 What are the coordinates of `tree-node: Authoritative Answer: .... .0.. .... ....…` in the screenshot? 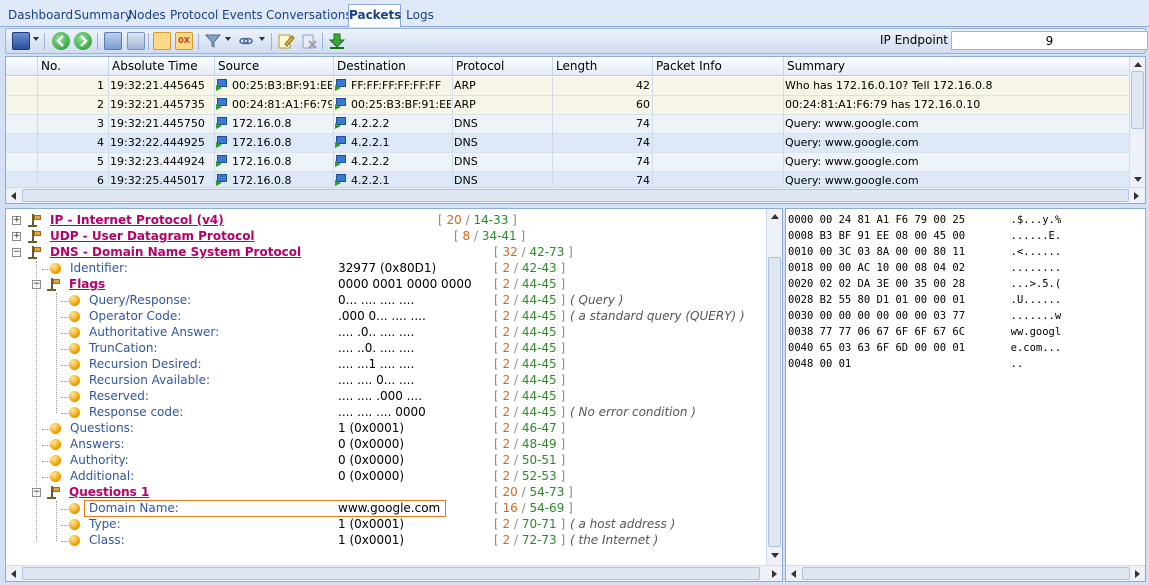 It's located at (386, 333).